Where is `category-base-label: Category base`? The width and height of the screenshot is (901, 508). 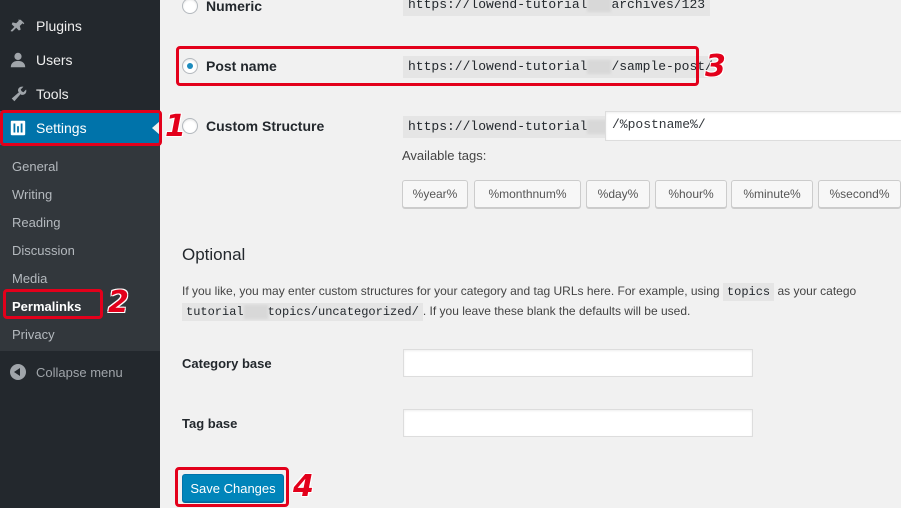 category-base-label: Category base is located at coordinates (227, 363).